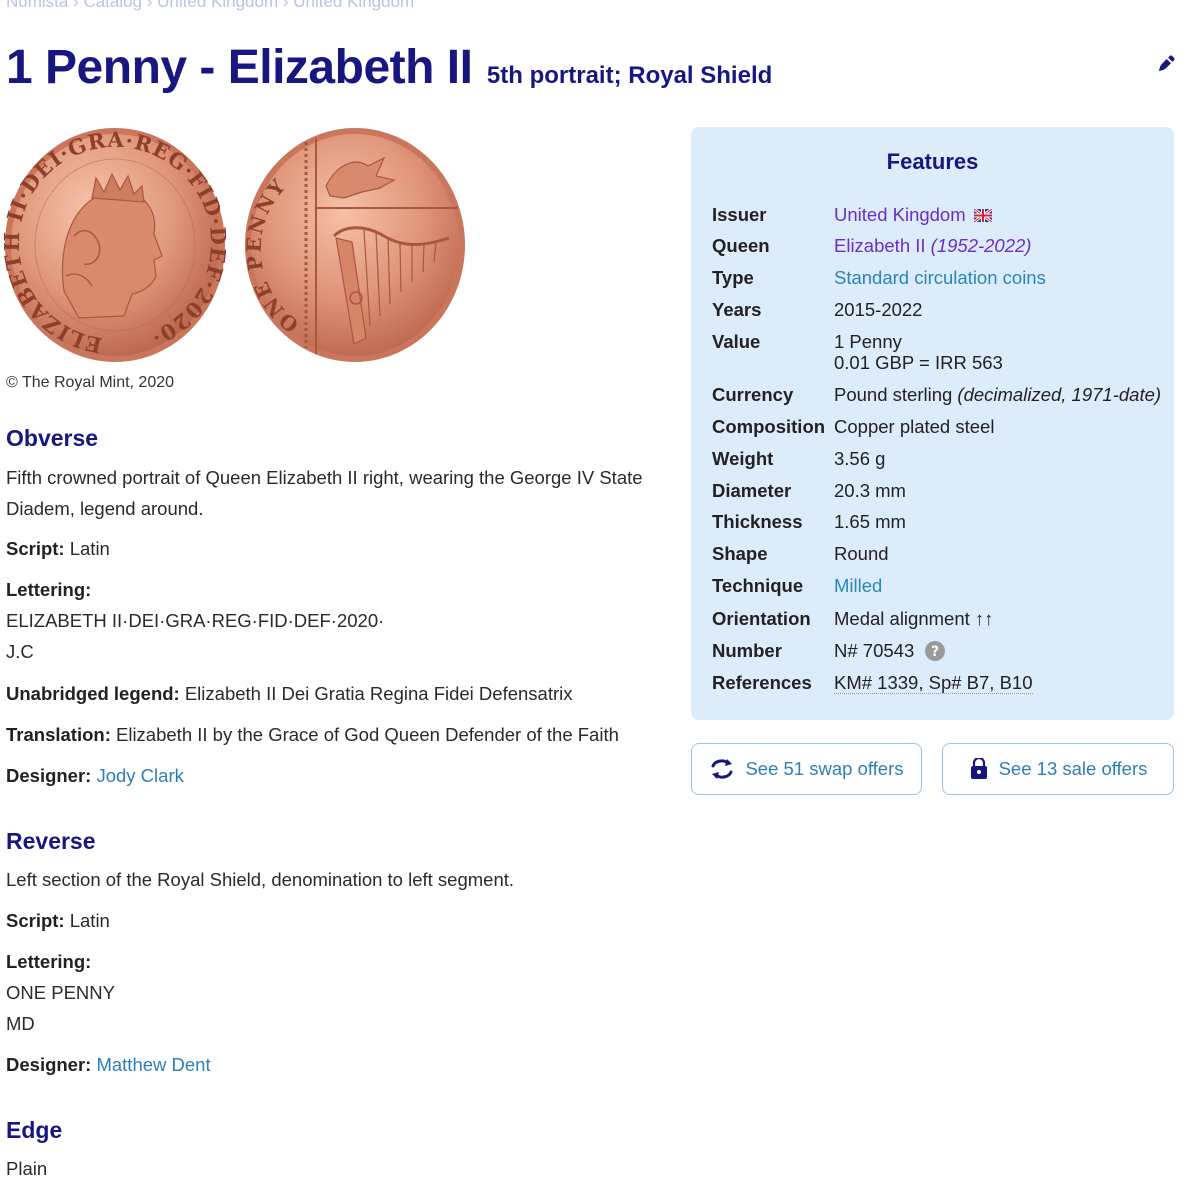 Image resolution: width=1187 pixels, height=1187 pixels. Describe the element at coordinates (195, 620) in the screenshot. I see `obverse-lettering-line1: ELIZABETH II·DEI·GRA·REG·FID·DEF·2020·` at that location.